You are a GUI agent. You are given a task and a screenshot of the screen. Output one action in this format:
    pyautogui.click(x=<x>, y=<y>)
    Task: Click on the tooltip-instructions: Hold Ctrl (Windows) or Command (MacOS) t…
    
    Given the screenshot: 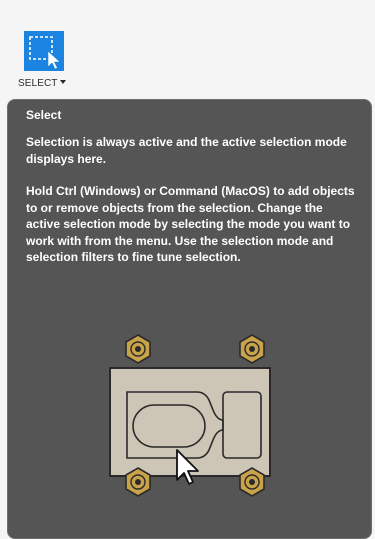 What is the action you would take?
    pyautogui.click(x=190, y=224)
    